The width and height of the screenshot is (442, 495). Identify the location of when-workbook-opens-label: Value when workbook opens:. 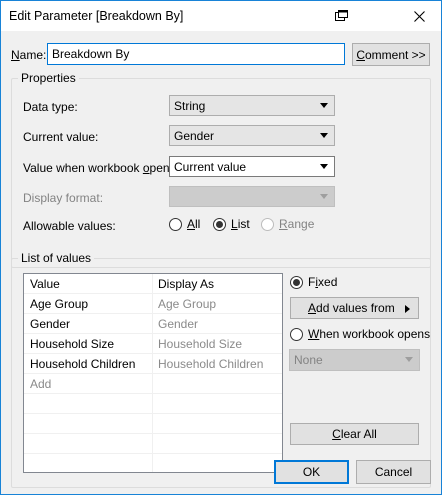
(101, 168).